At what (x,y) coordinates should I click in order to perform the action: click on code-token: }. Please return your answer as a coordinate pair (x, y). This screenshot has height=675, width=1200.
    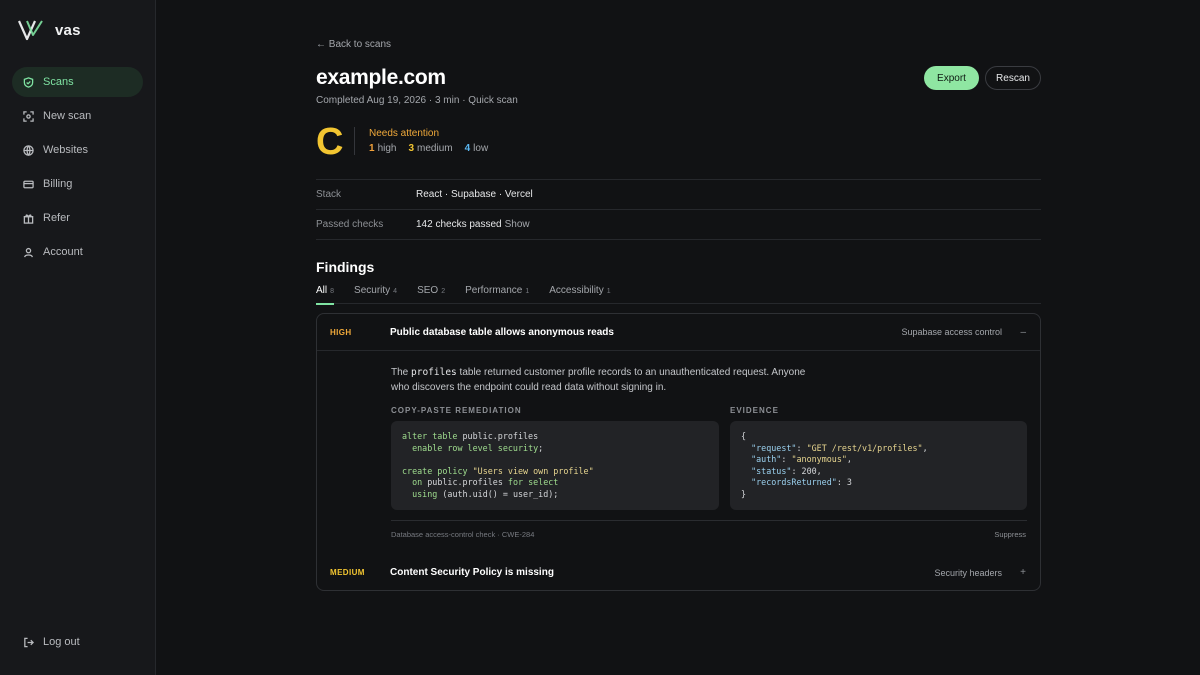
    Looking at the image, I should click on (744, 493).